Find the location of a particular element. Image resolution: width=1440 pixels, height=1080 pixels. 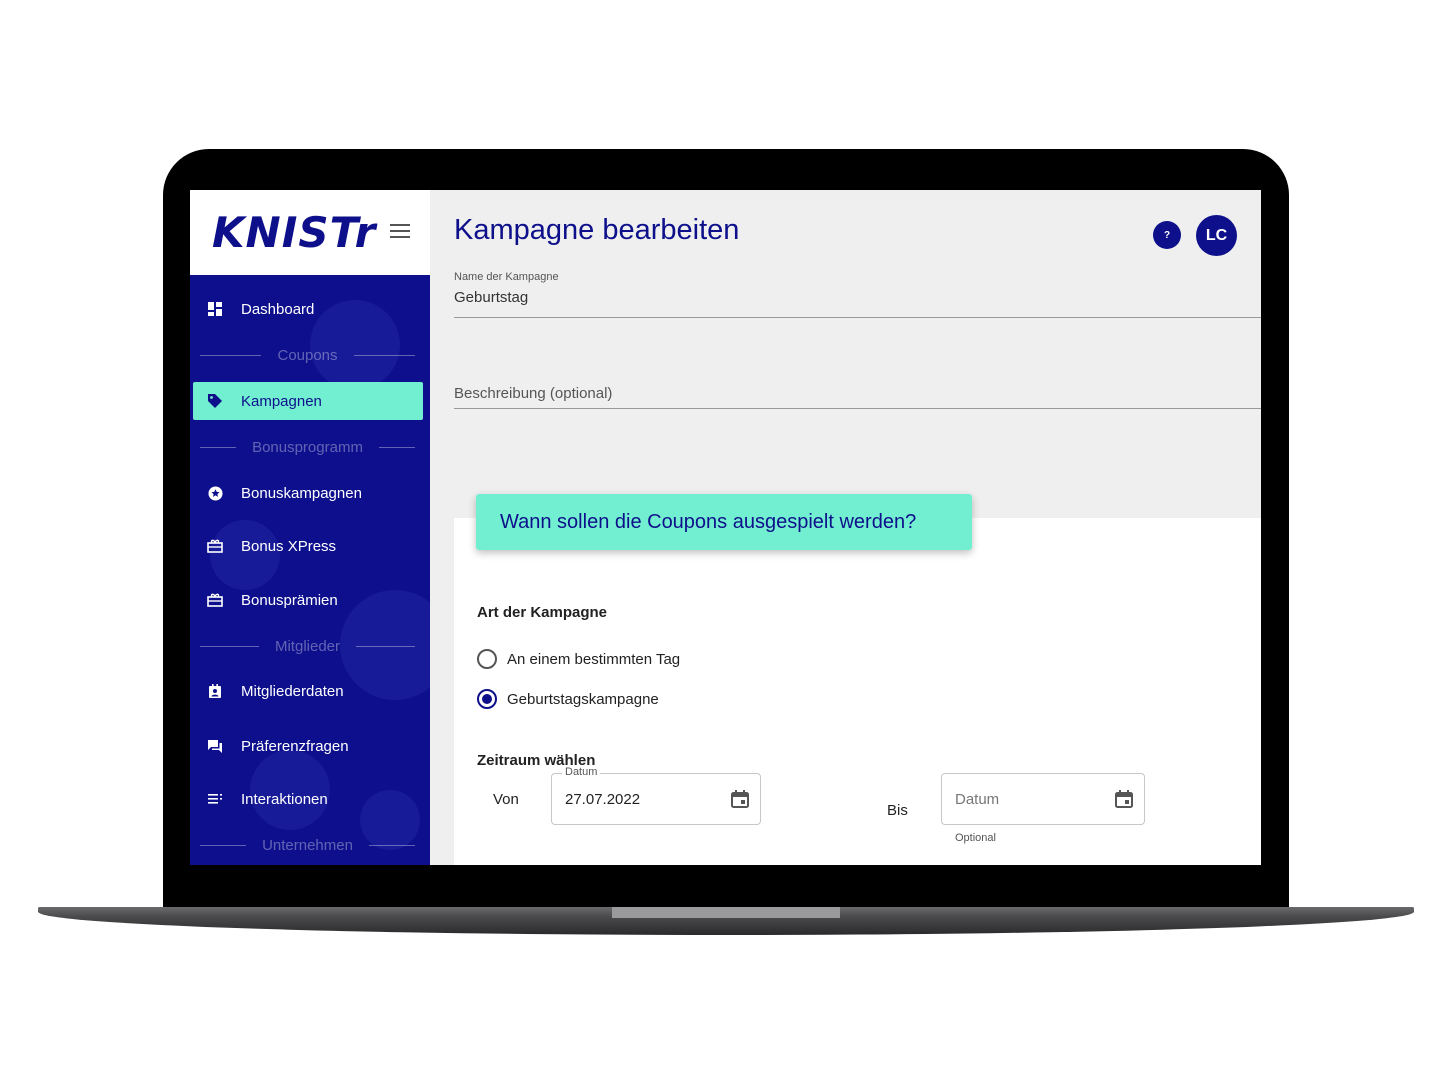

description-field: Beschreibung (optional) is located at coordinates (857, 397).